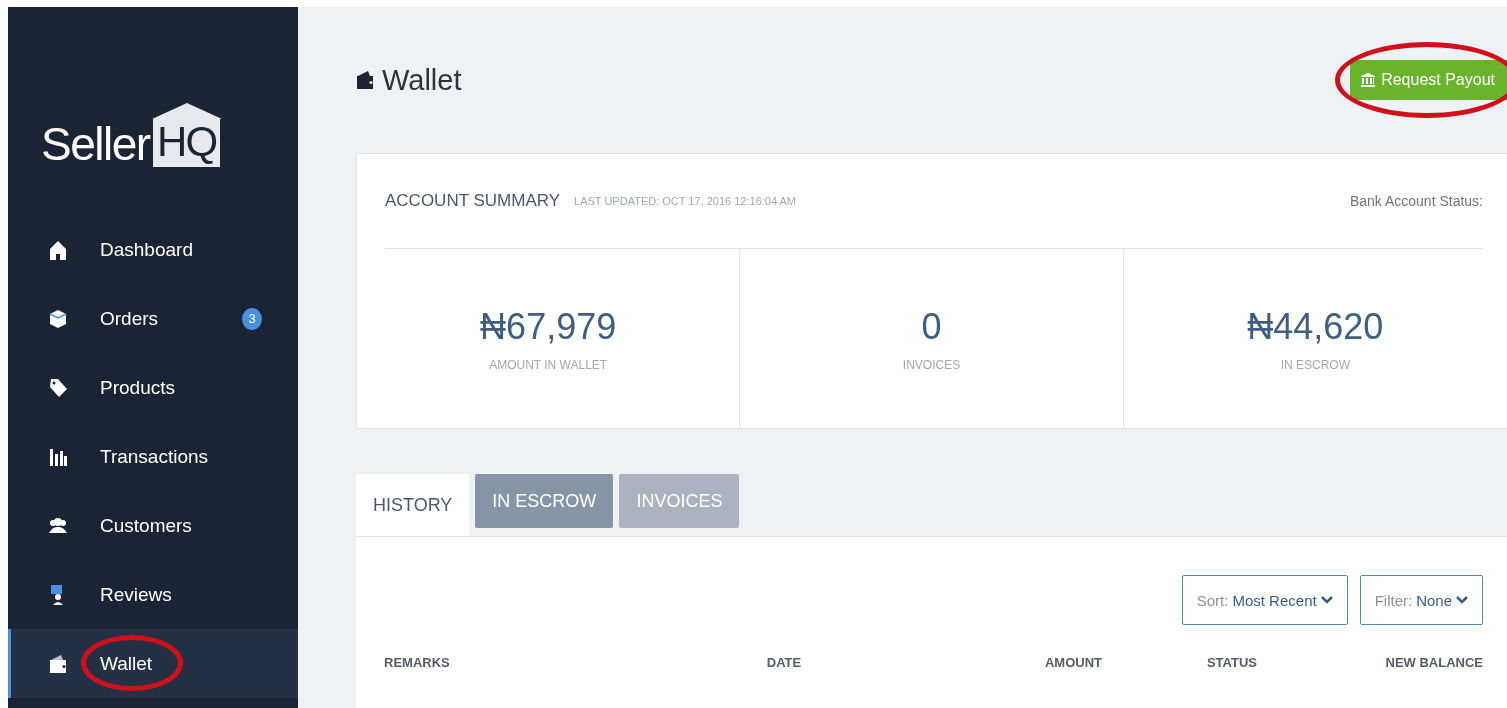 The image size is (1507, 708). I want to click on stat-label: IN ESCROW, so click(1315, 364).